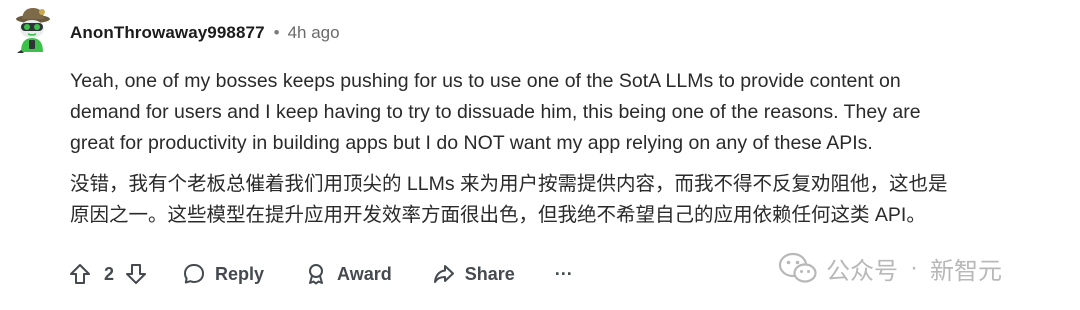 Image resolution: width=1080 pixels, height=310 pixels. I want to click on upvote-arrow-icon, so click(80, 274).